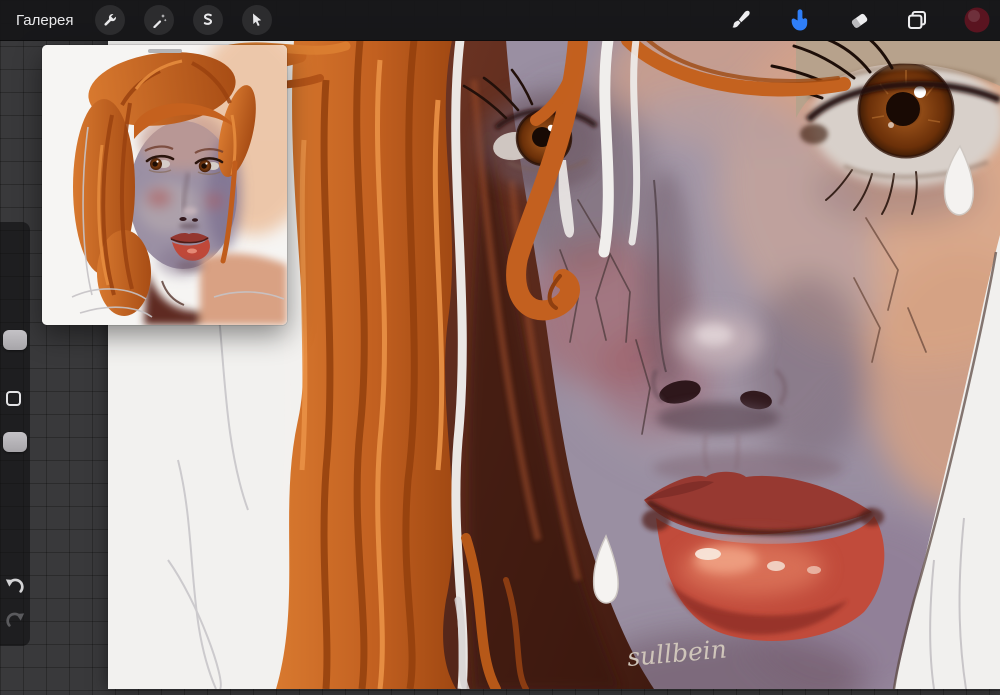 The width and height of the screenshot is (1000, 695). I want to click on gallery-button: Галерея, so click(45, 20).